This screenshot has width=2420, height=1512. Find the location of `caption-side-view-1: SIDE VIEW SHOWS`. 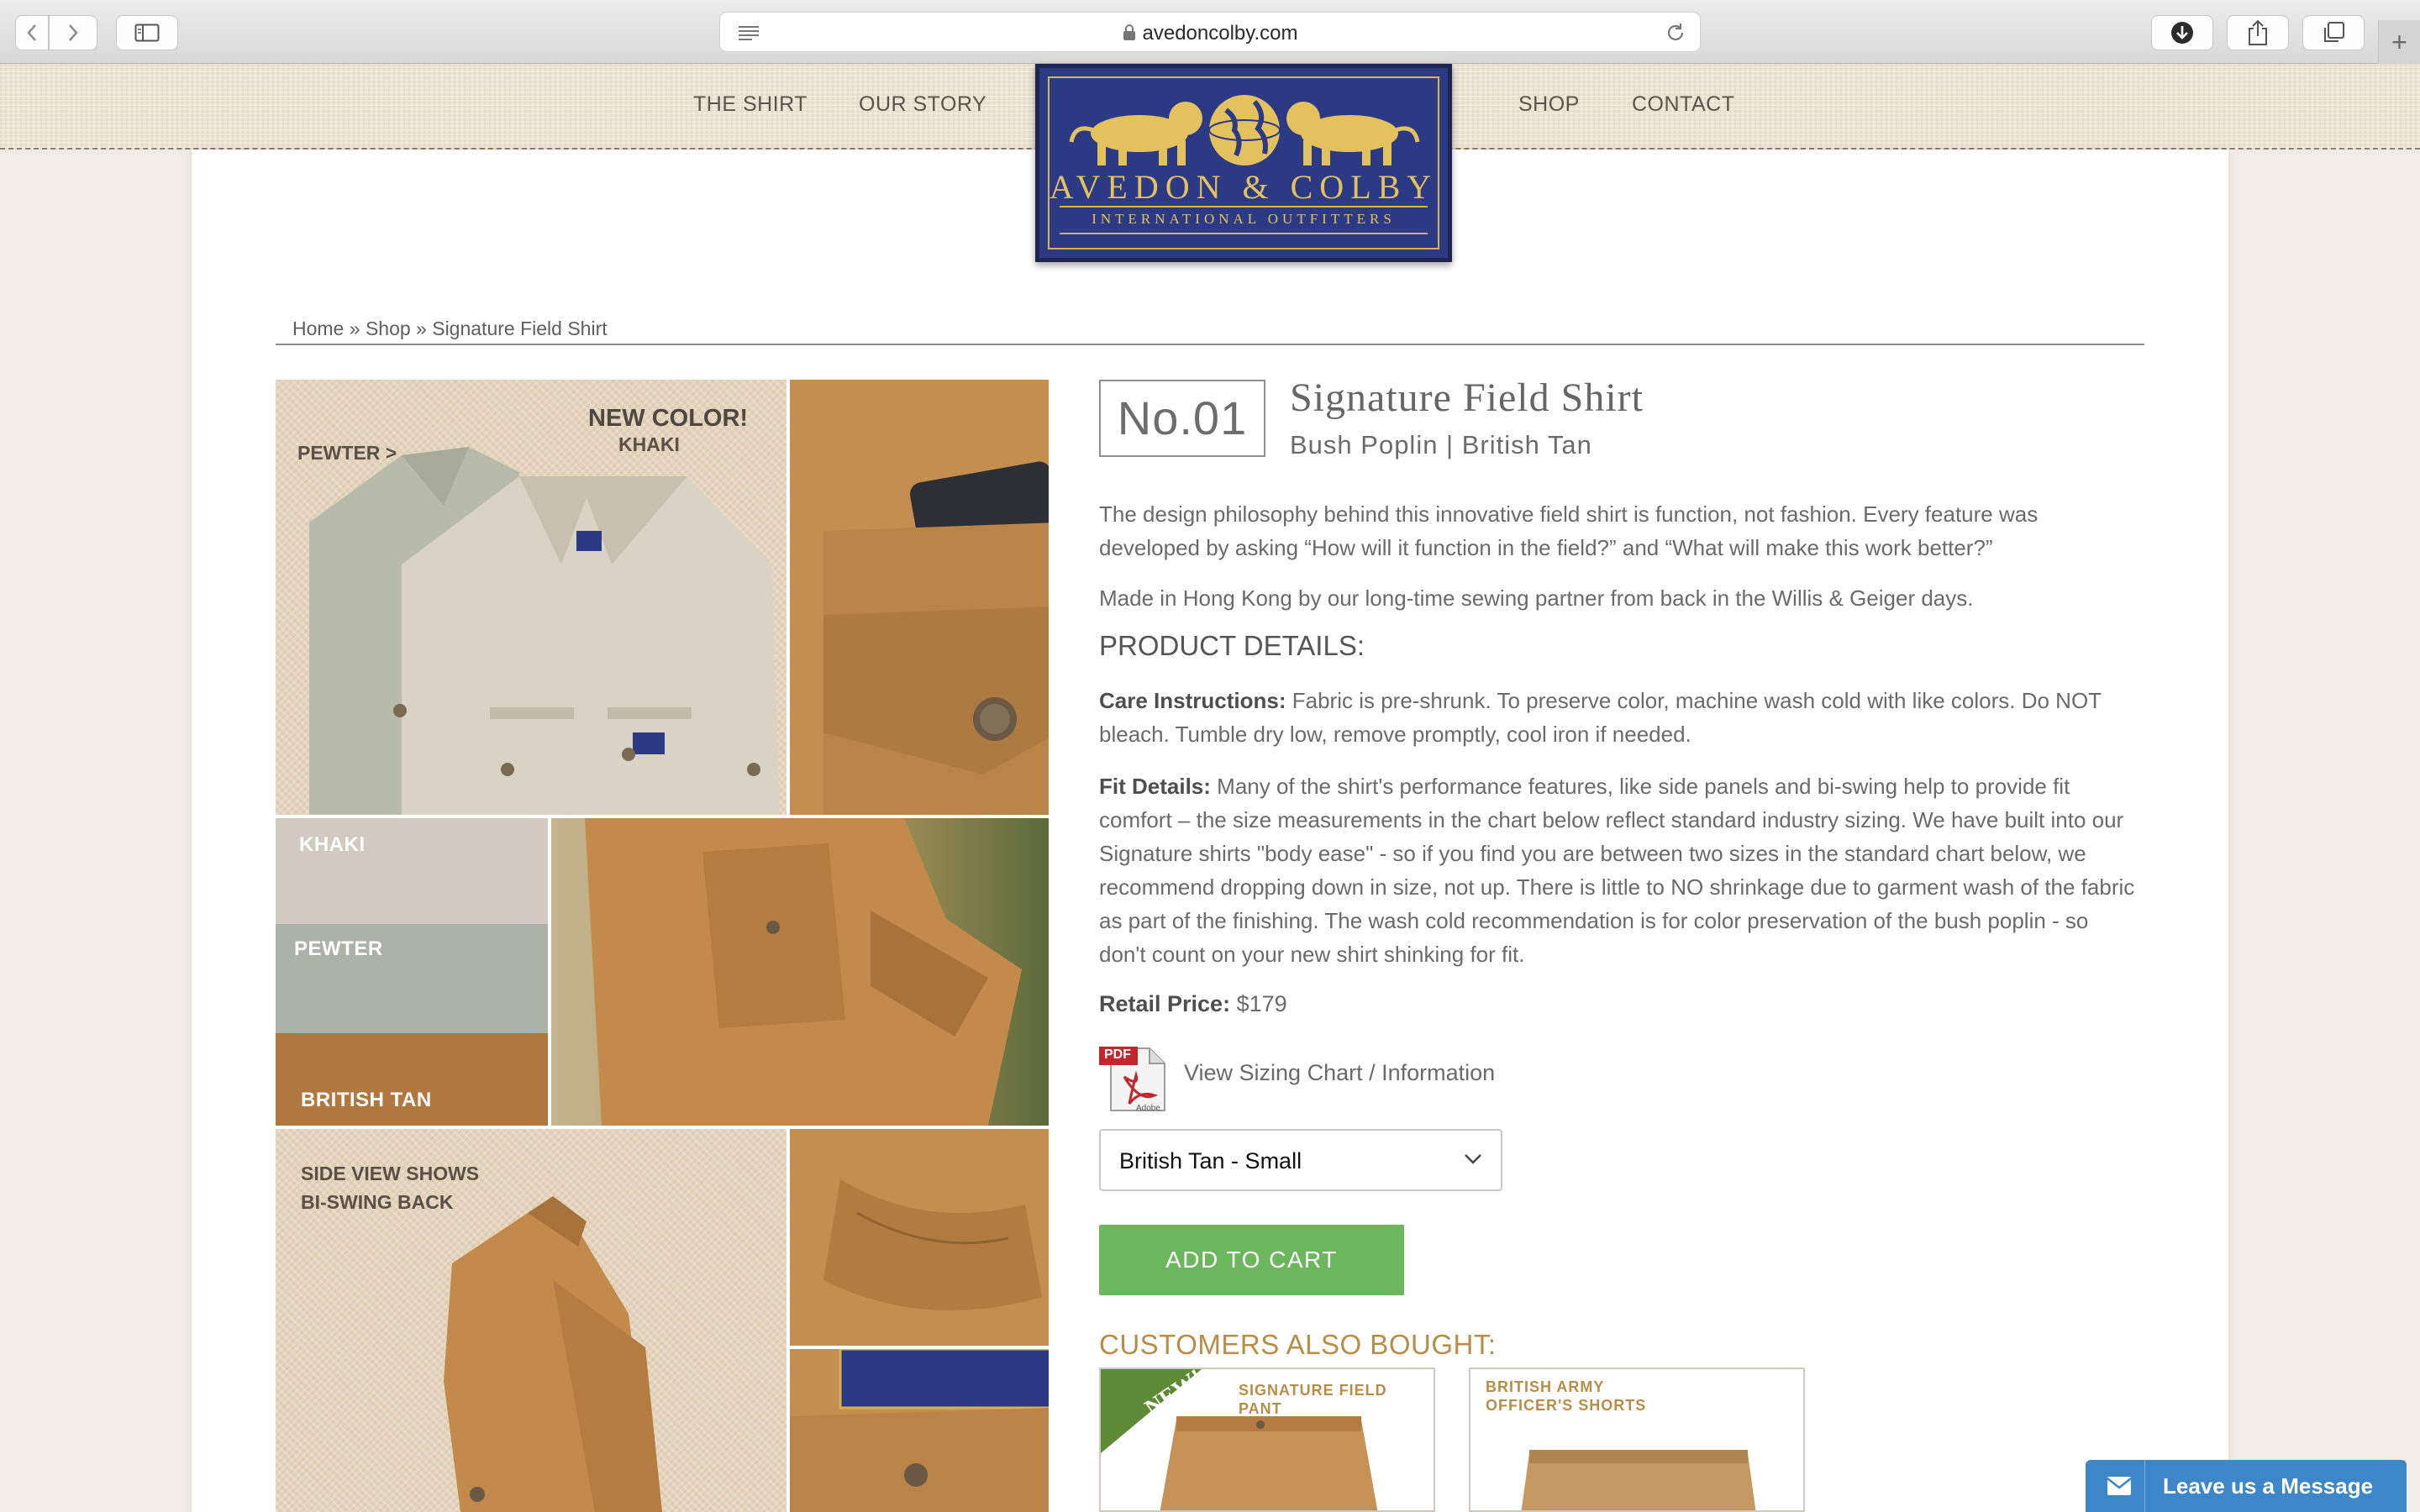

caption-side-view-1: SIDE VIEW SHOWS is located at coordinates (390, 1173).